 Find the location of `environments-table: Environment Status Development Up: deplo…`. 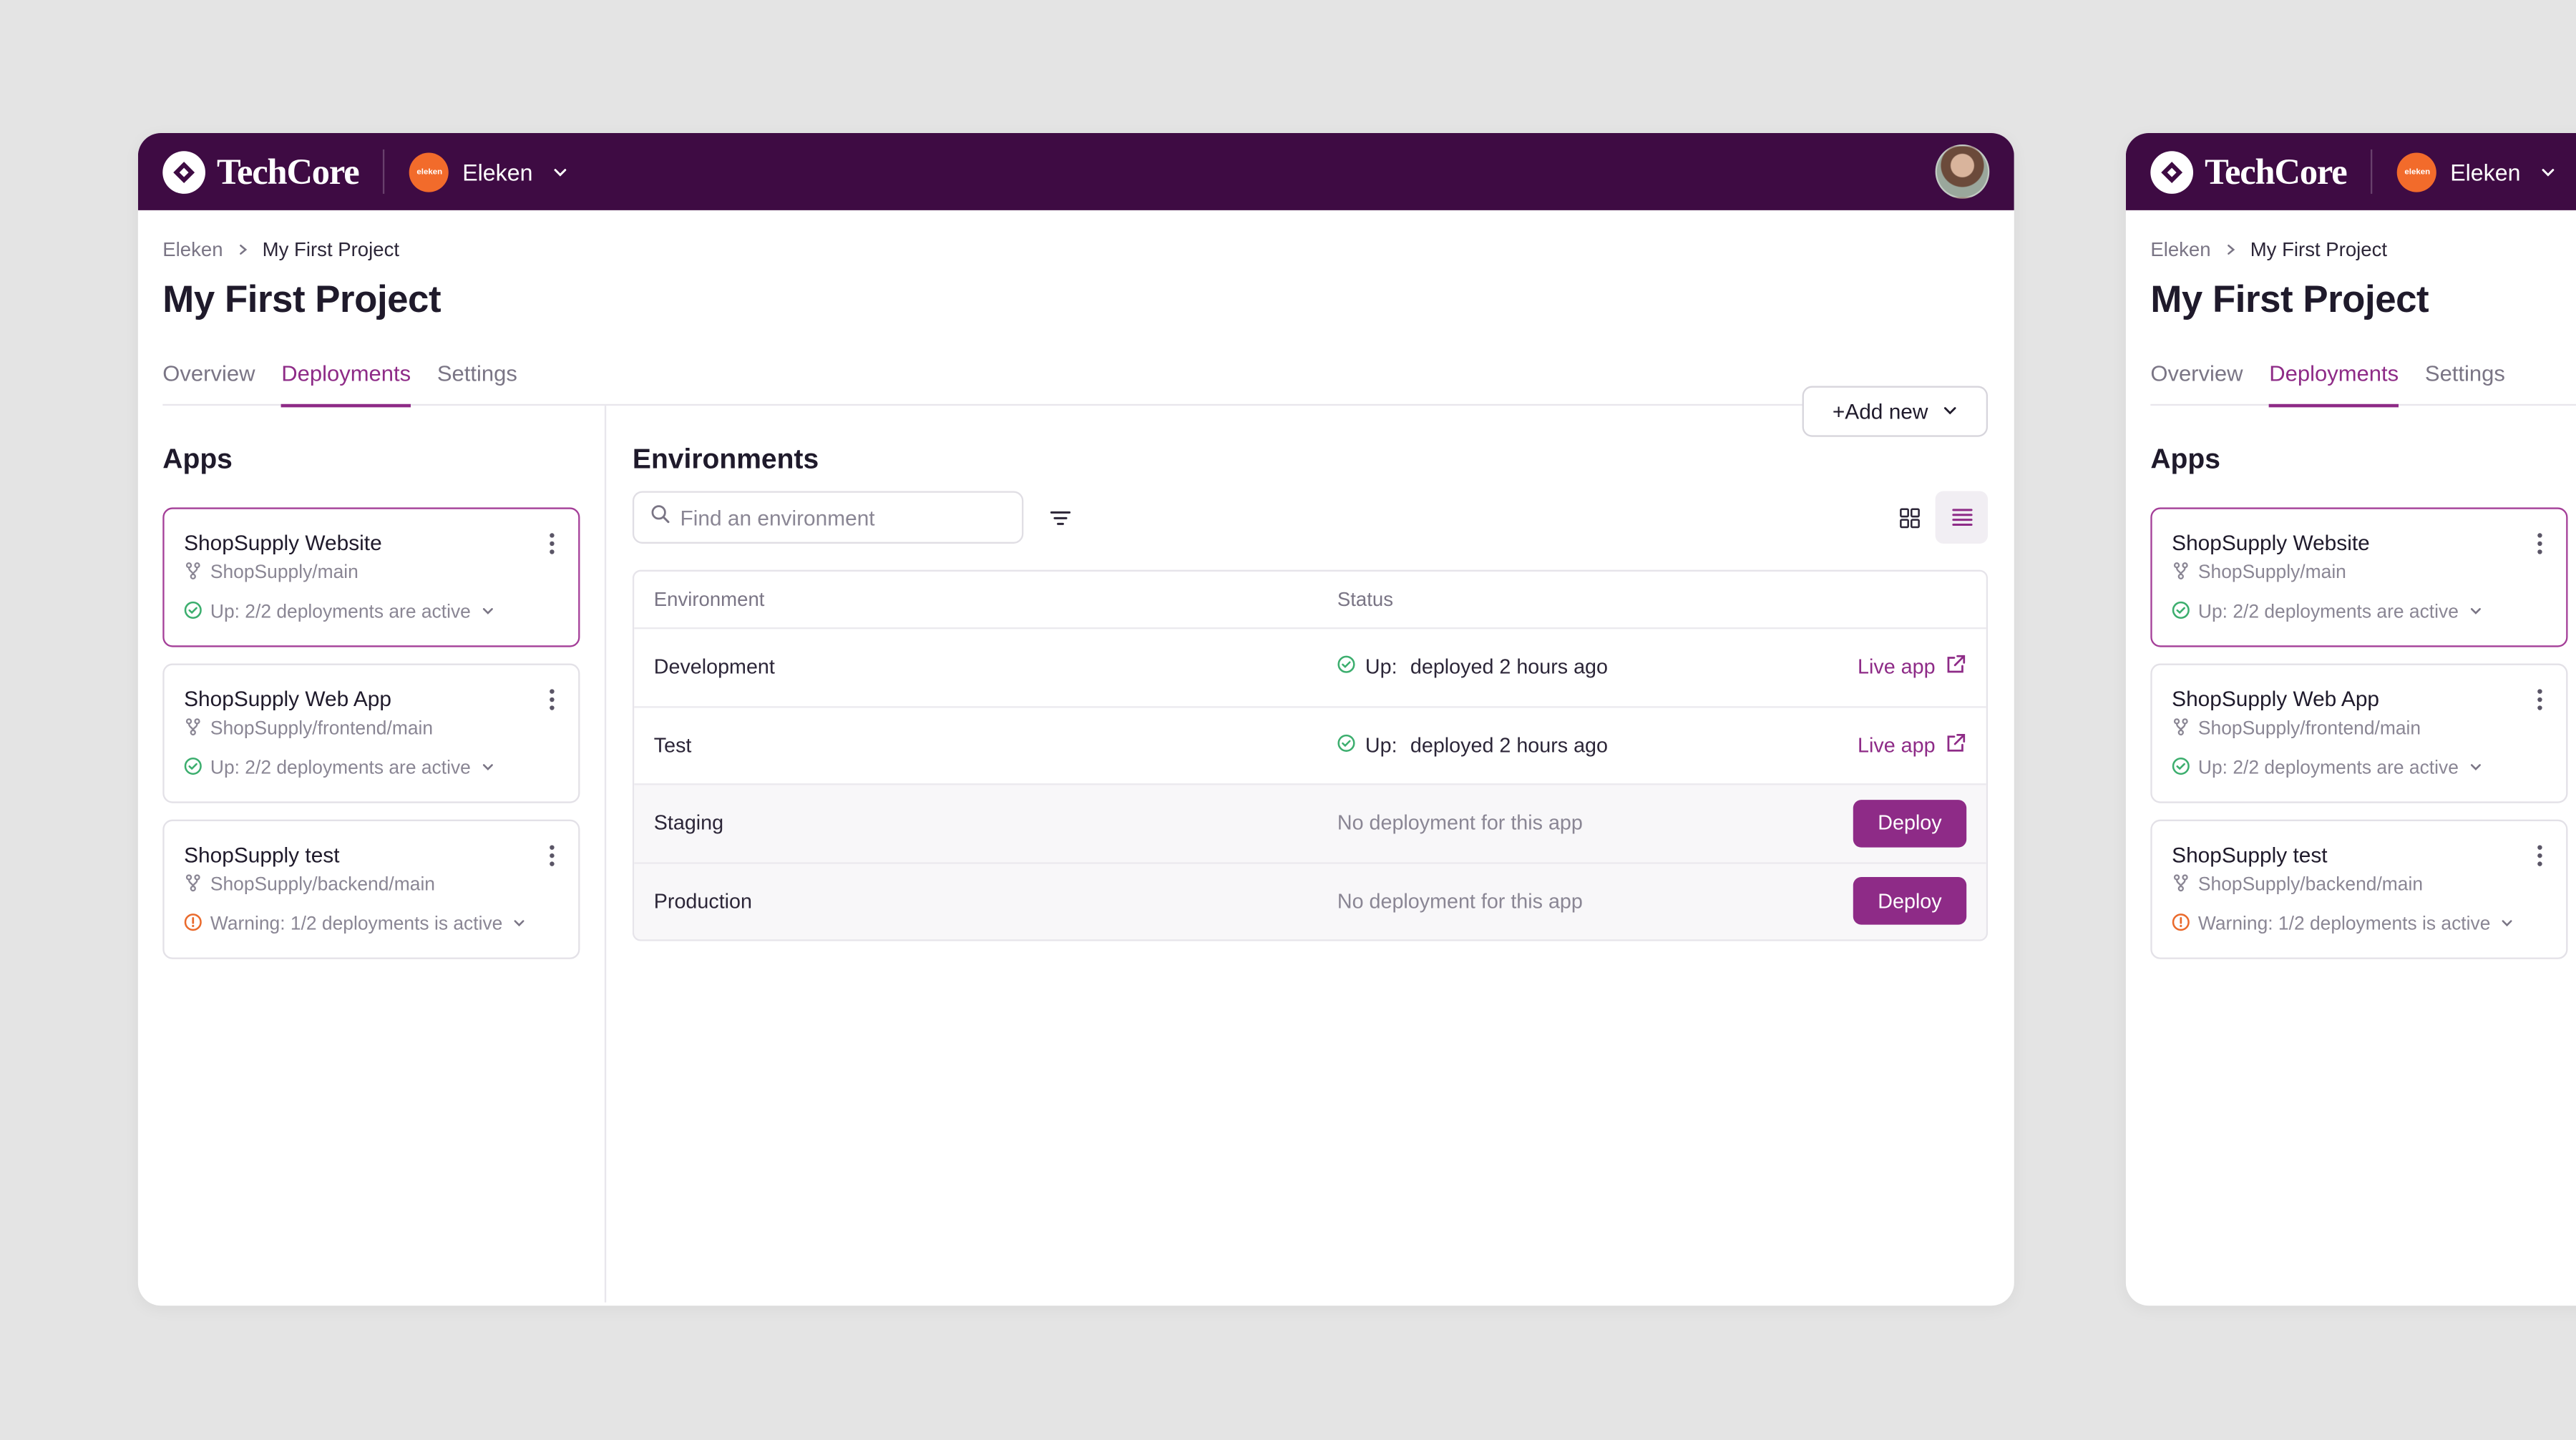

environments-table: Environment Status Development Up: deplo… is located at coordinates (1310, 755).